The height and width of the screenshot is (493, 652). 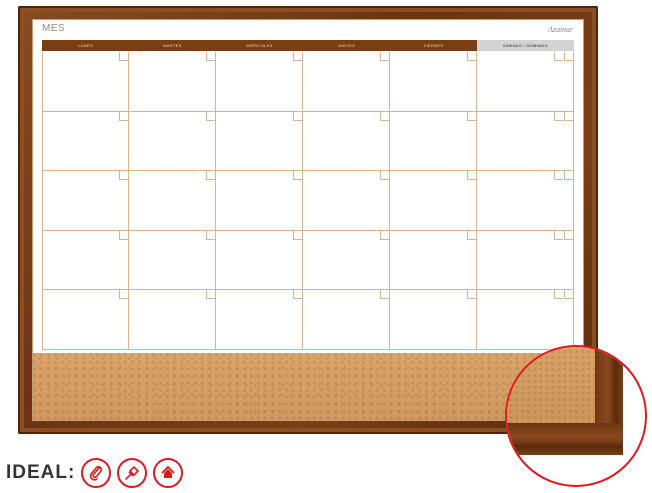 What do you see at coordinates (54, 28) in the screenshot?
I see `month-label: MES` at bounding box center [54, 28].